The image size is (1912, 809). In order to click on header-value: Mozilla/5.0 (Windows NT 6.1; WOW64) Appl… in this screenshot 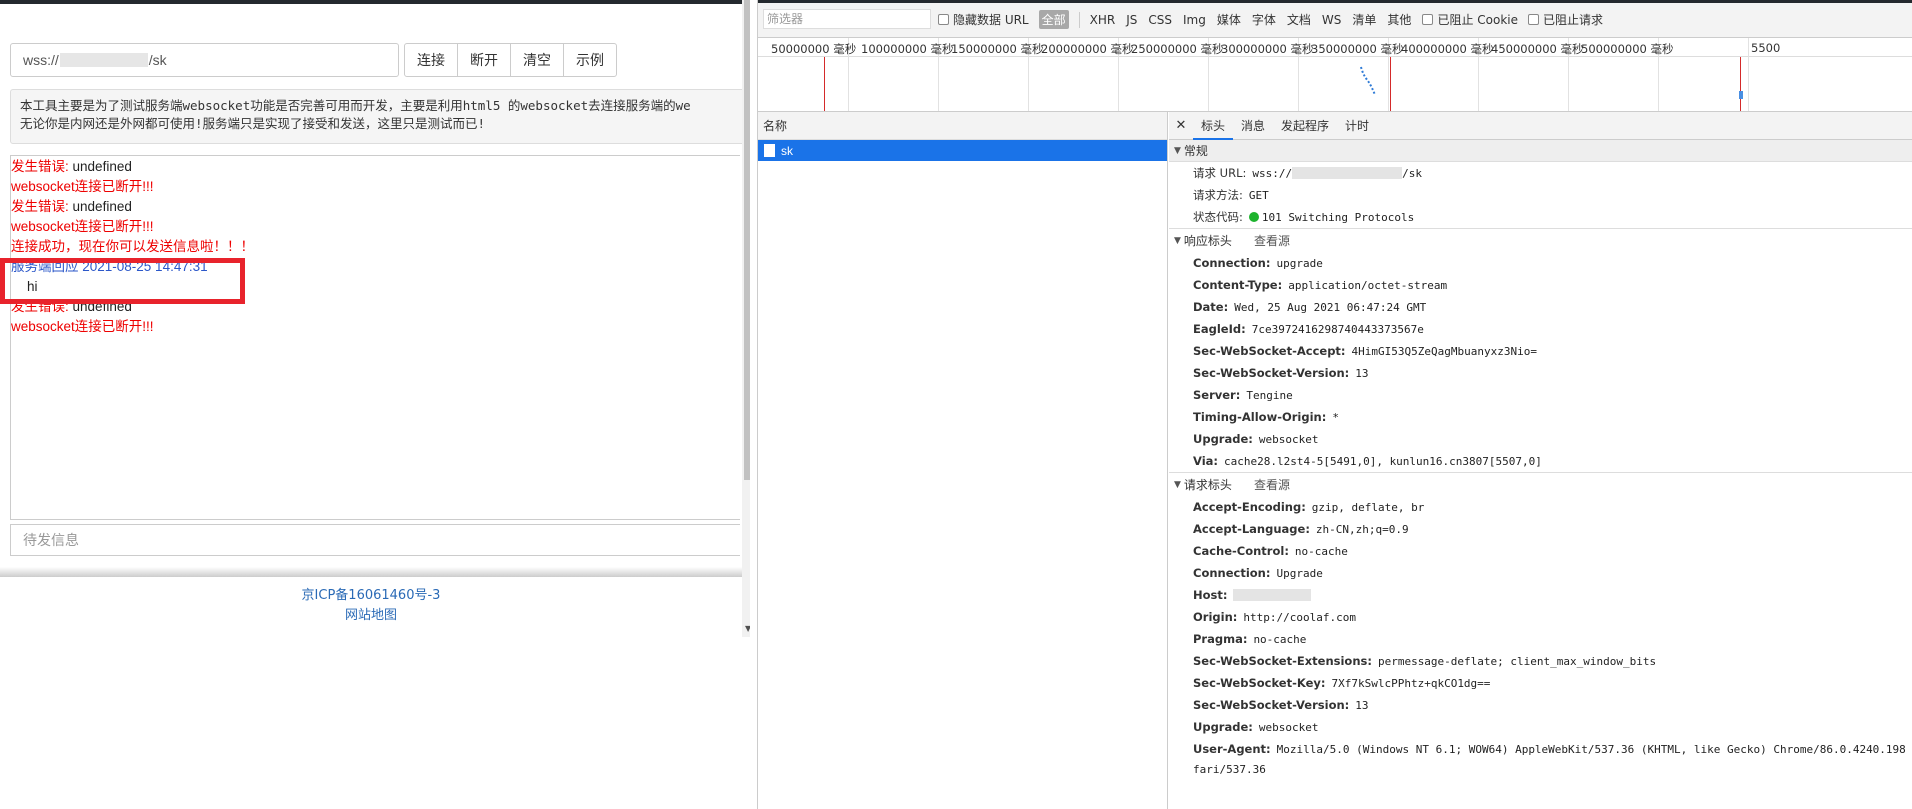, I will do `click(1594, 749)`.